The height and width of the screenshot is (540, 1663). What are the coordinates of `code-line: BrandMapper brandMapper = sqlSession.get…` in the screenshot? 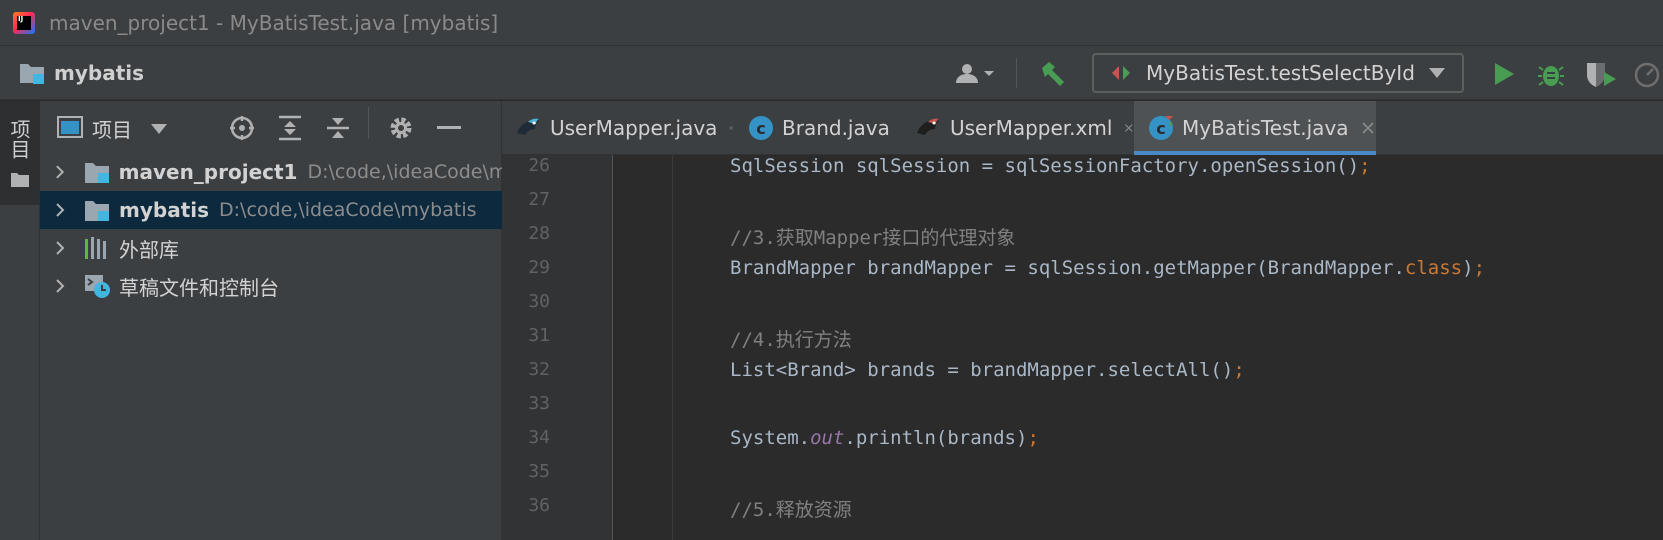 It's located at (1107, 268).